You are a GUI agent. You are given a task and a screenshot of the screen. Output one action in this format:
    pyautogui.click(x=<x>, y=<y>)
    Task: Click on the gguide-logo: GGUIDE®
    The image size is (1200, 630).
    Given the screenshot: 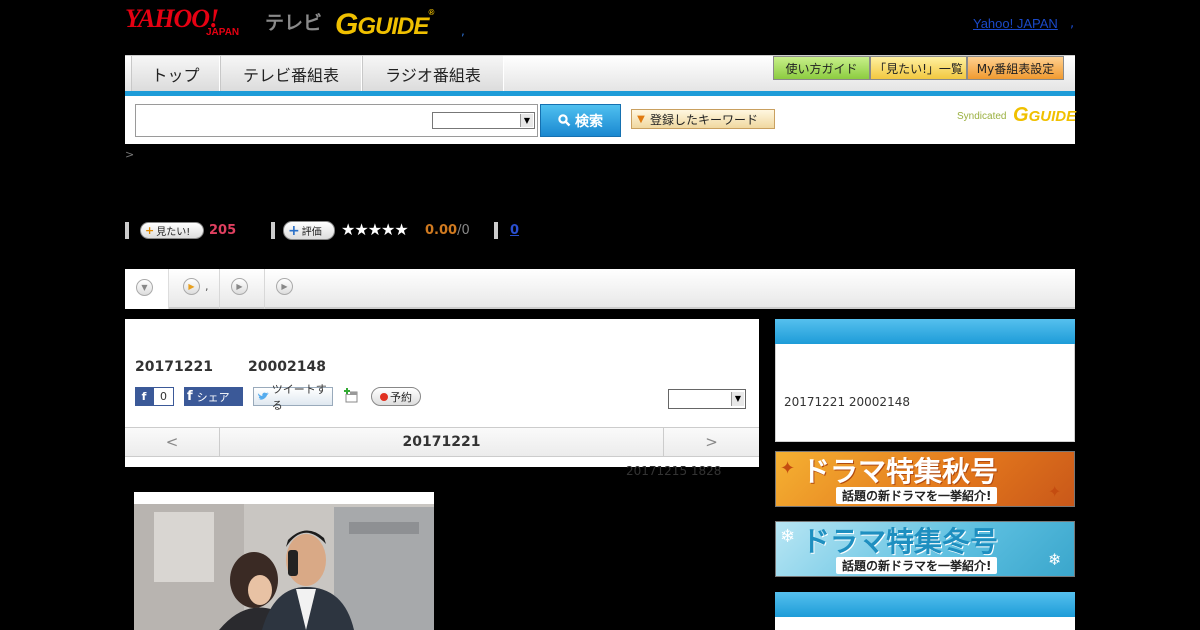 What is the action you would take?
    pyautogui.click(x=384, y=25)
    